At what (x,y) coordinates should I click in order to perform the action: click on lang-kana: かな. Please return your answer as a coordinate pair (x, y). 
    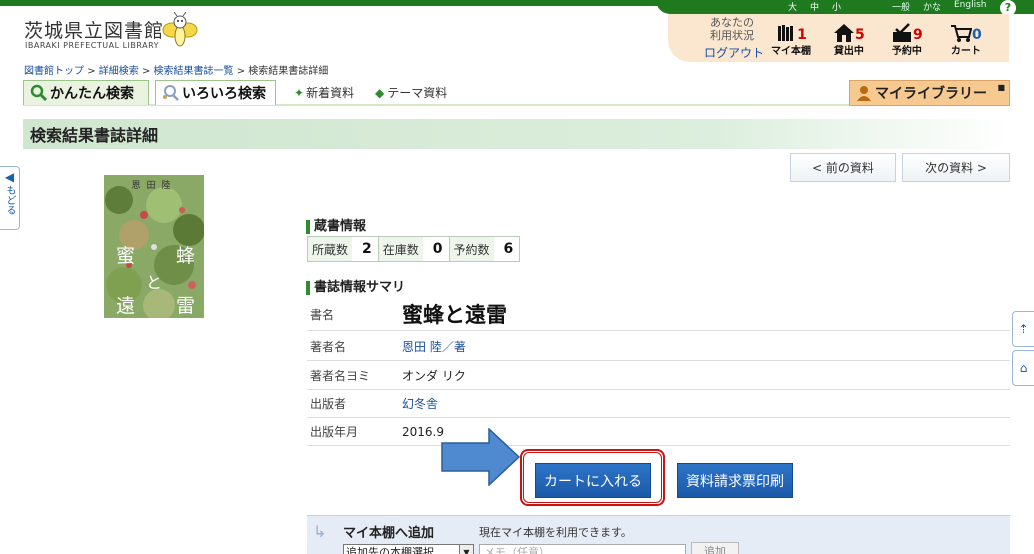
    Looking at the image, I should click on (932, 6).